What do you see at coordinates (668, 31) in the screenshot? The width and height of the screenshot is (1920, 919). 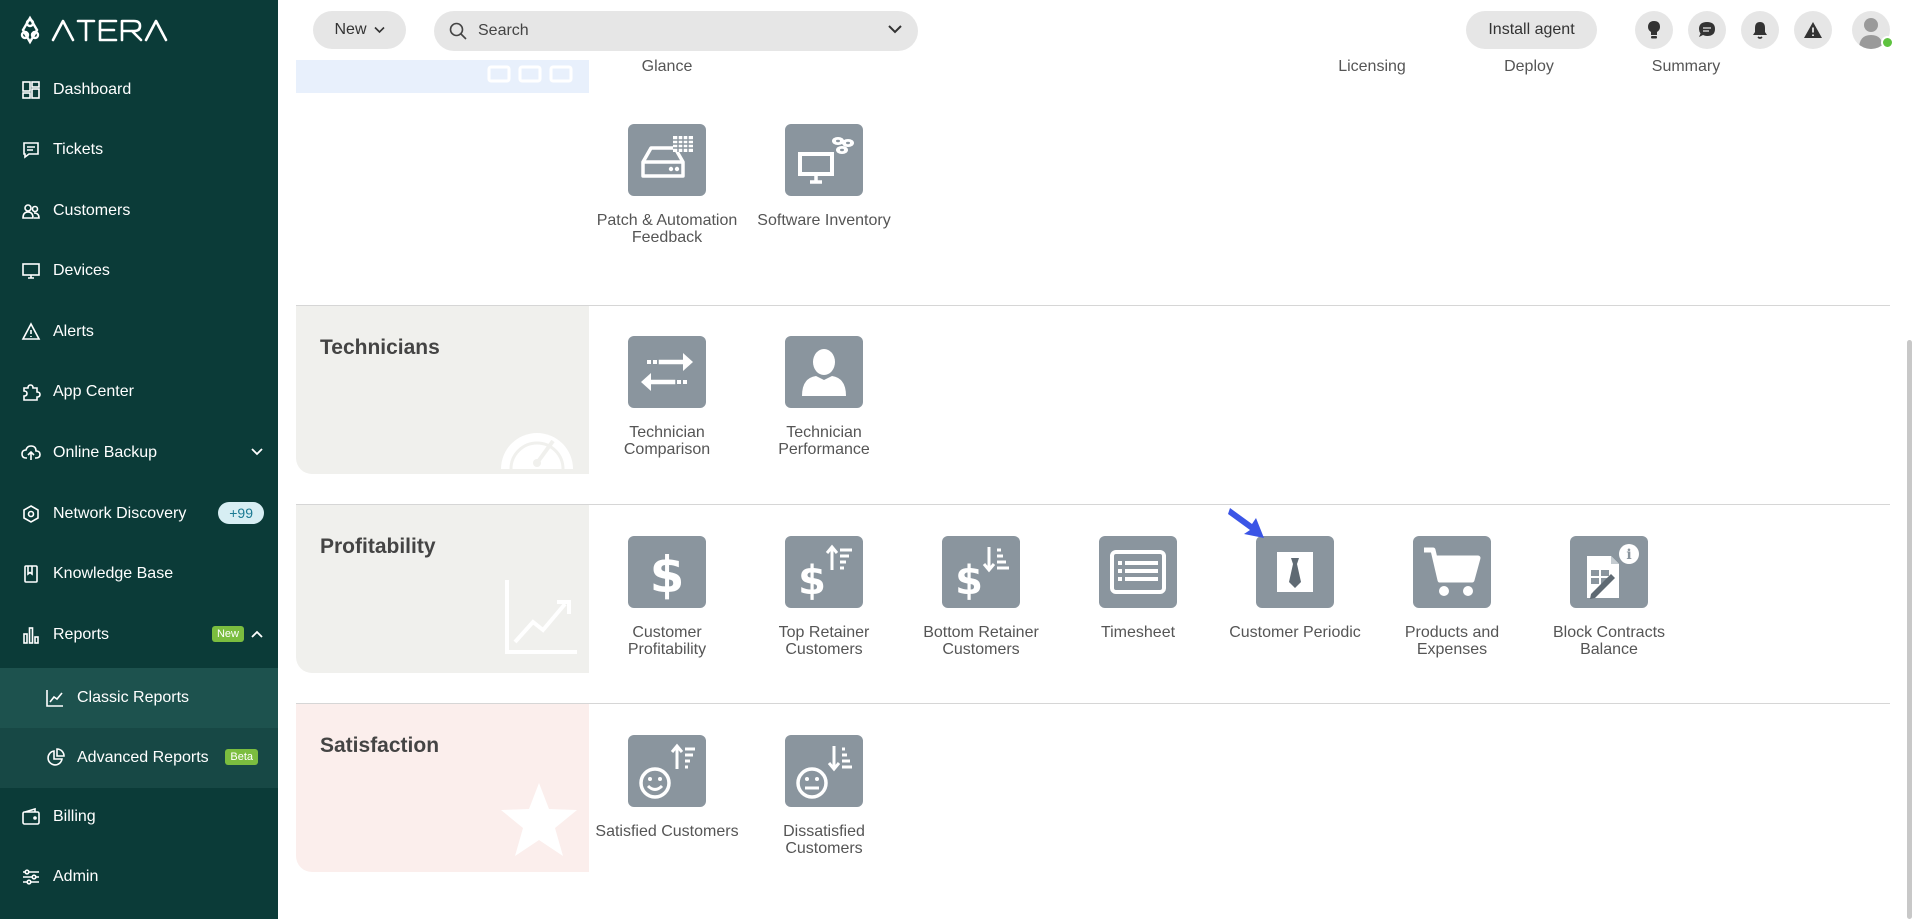 I see `search-input` at bounding box center [668, 31].